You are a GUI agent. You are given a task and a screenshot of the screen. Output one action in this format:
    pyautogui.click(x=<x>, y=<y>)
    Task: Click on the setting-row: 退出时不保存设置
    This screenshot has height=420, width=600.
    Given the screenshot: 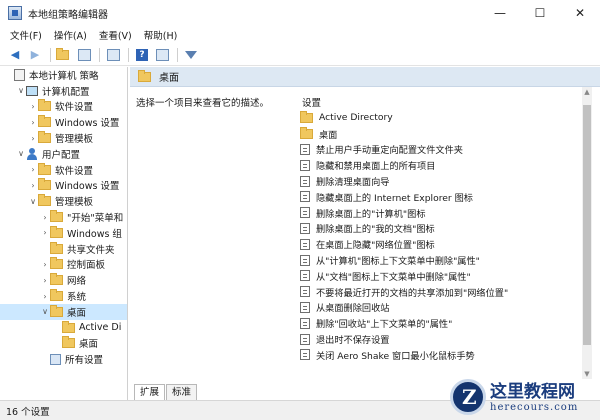 What is the action you would take?
    pyautogui.click(x=440, y=339)
    